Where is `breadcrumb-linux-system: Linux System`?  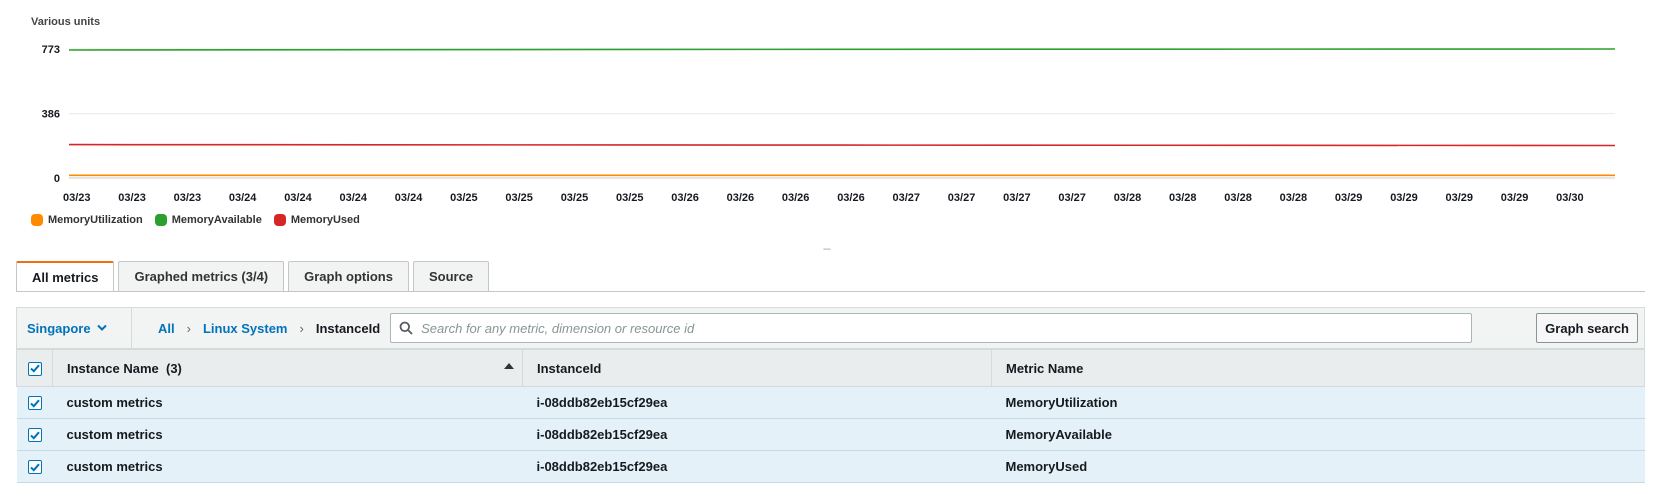 breadcrumb-linux-system: Linux System is located at coordinates (245, 328).